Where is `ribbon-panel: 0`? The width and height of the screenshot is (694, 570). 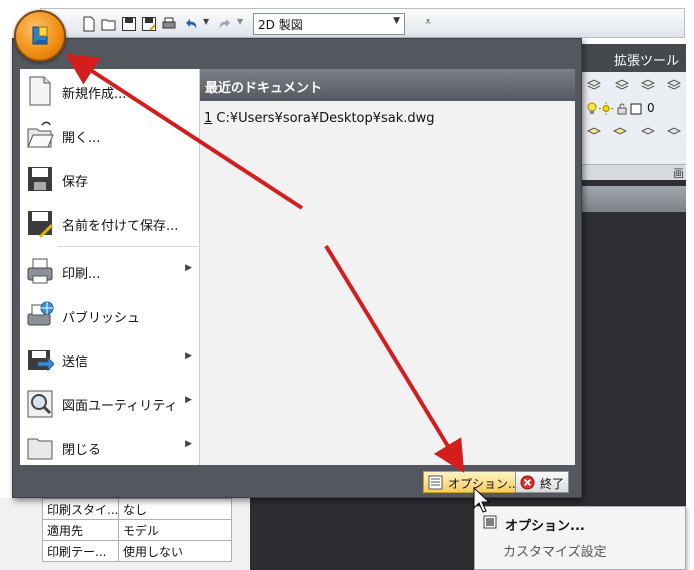 ribbon-panel: 0 is located at coordinates (633, 118).